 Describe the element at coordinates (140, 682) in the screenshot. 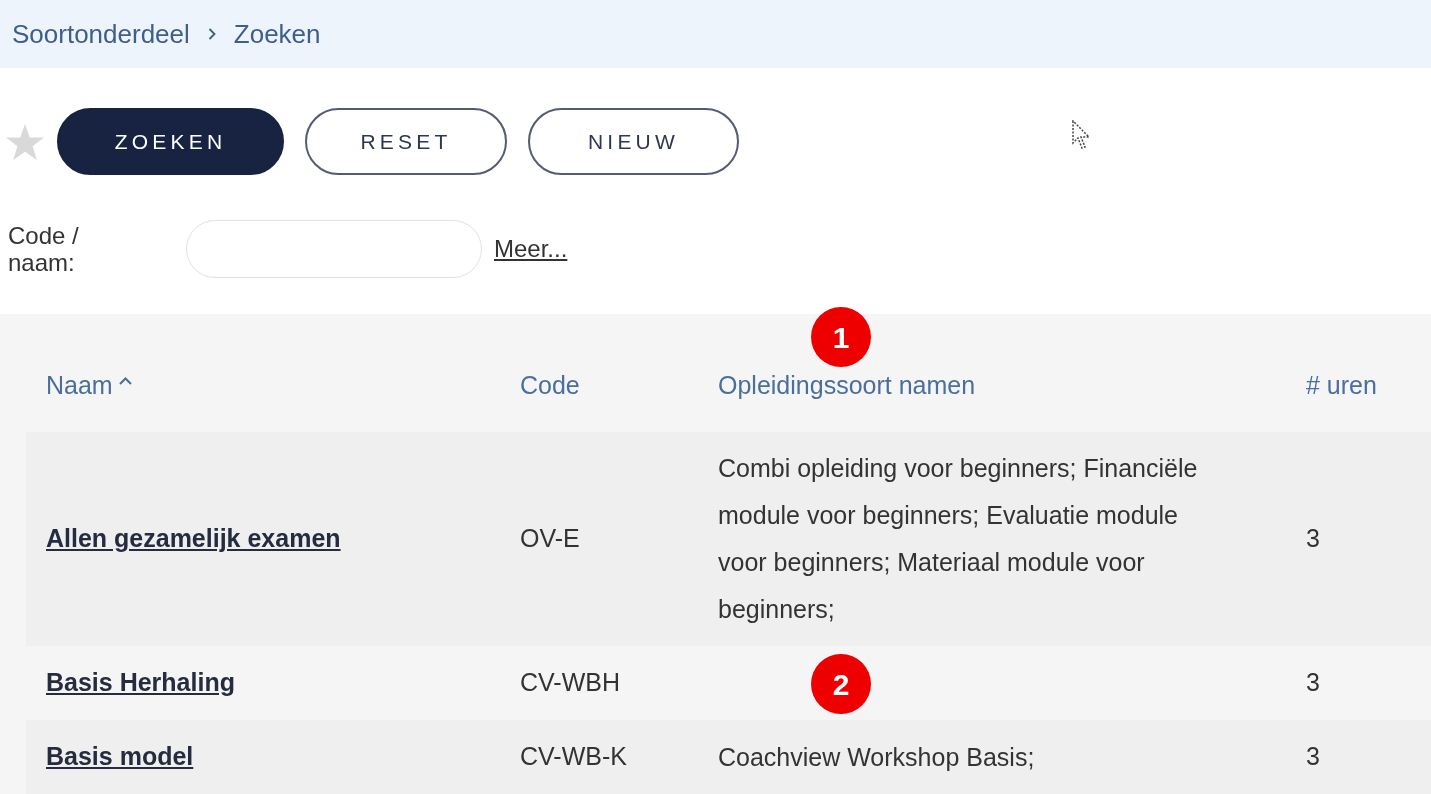

I see `name-link: Basis Herhaling` at that location.